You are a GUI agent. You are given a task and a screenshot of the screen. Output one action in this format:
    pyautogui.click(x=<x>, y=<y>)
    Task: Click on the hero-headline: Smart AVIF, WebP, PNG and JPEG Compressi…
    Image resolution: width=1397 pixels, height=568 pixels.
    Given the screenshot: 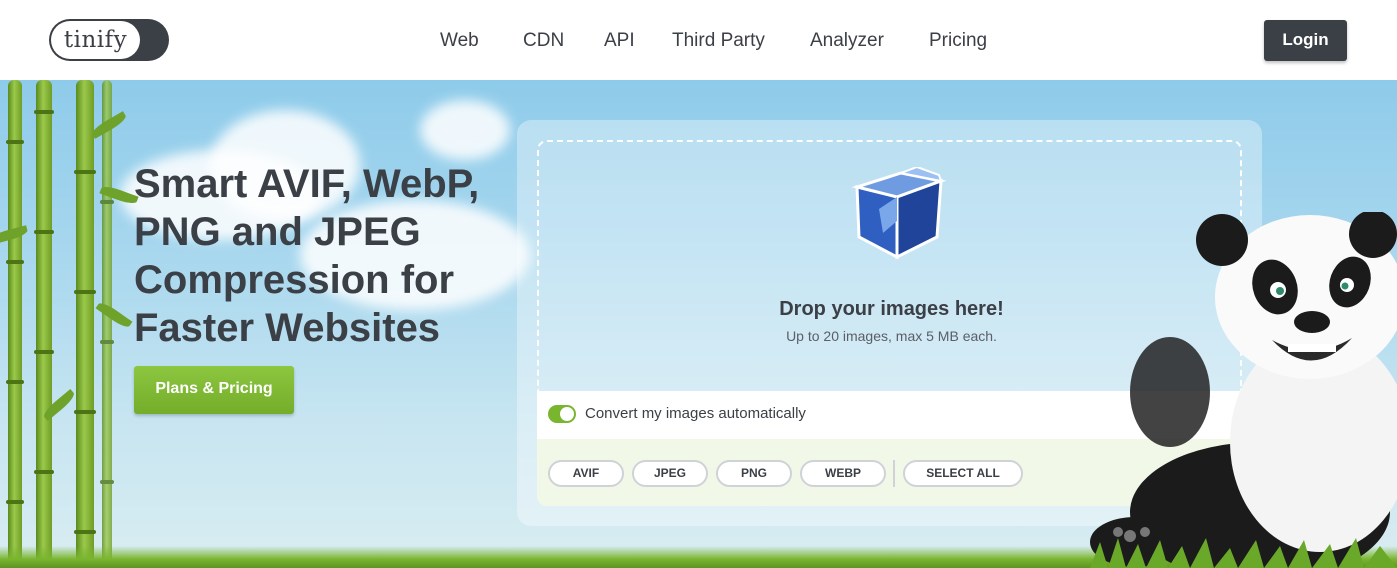 What is the action you would take?
    pyautogui.click(x=307, y=256)
    